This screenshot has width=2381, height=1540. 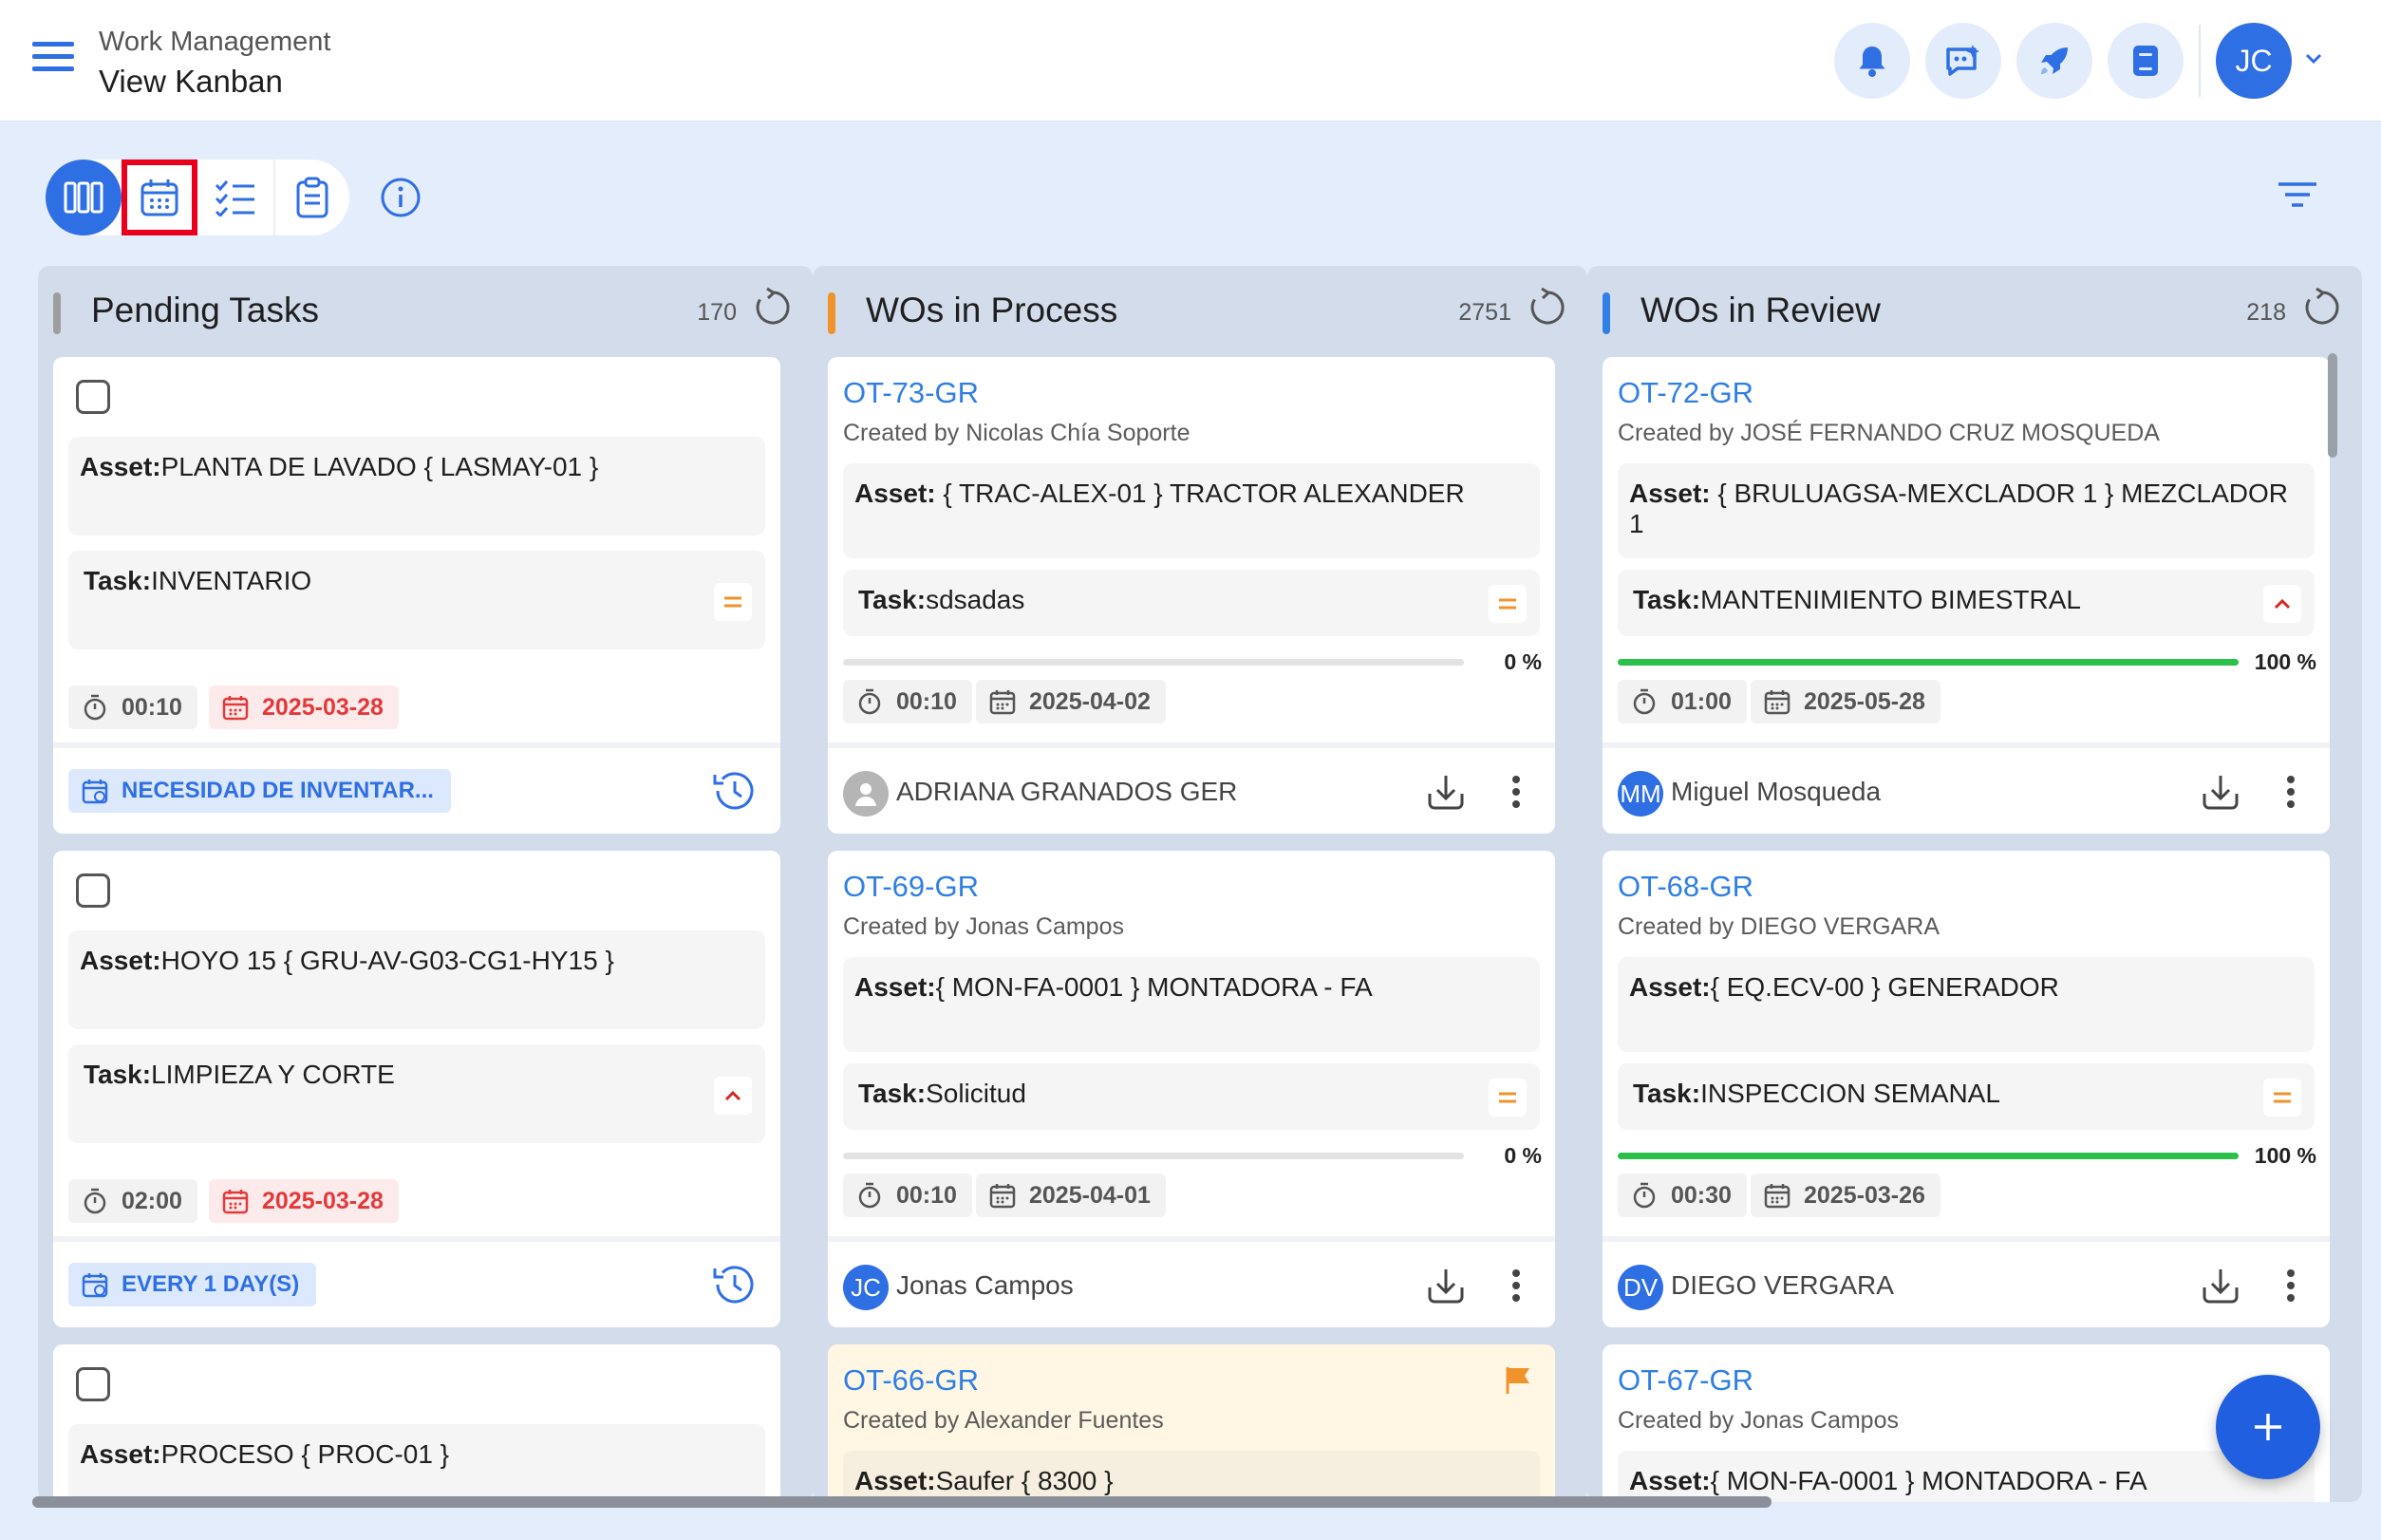 I want to click on clipboard-icon, so click(x=312, y=197).